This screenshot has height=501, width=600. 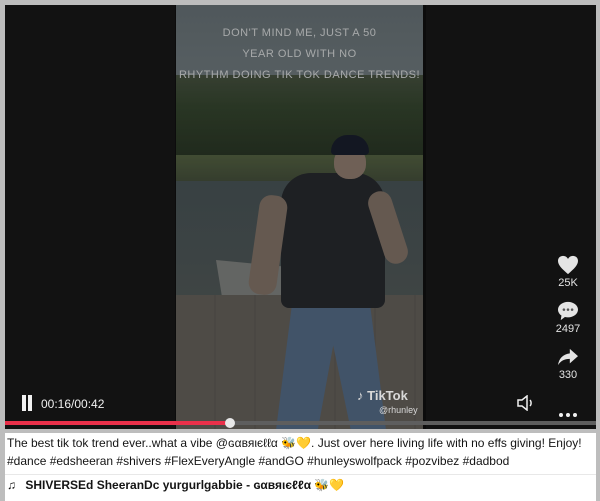 I want to click on speaker-icon, so click(x=524, y=403).